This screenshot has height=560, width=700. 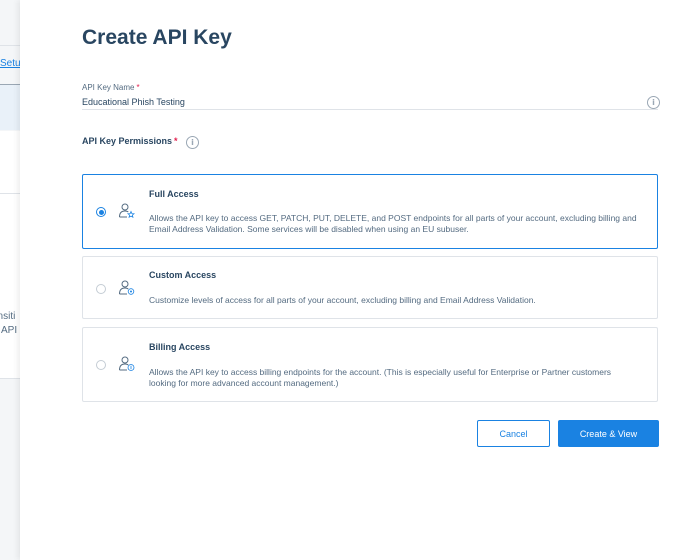 What do you see at coordinates (608, 433) in the screenshot?
I see `create-and-view-button: Create & View` at bounding box center [608, 433].